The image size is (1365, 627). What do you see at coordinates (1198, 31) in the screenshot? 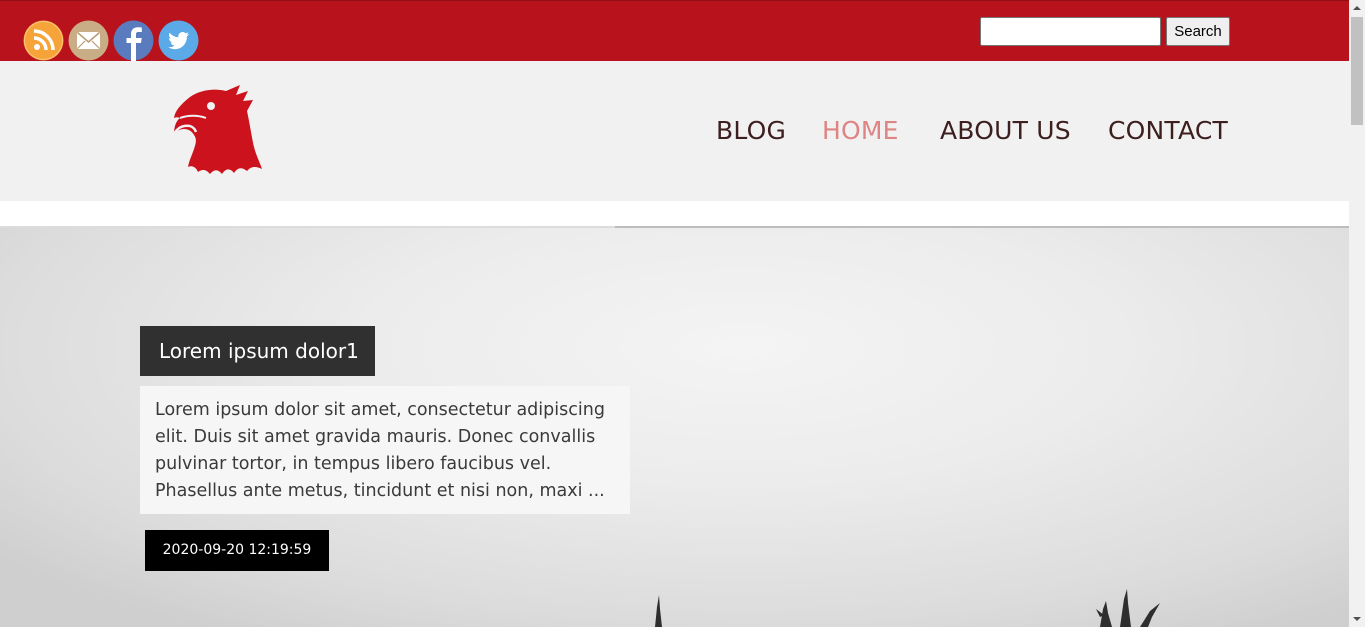
I see `search-button: Search` at bounding box center [1198, 31].